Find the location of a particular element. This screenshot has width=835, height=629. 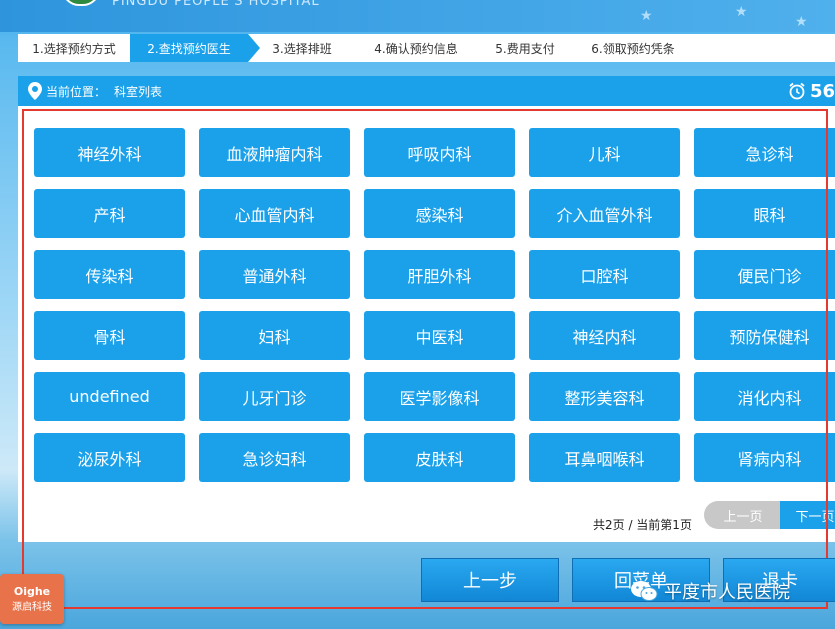

department-button: 神经内科 is located at coordinates (604, 335).